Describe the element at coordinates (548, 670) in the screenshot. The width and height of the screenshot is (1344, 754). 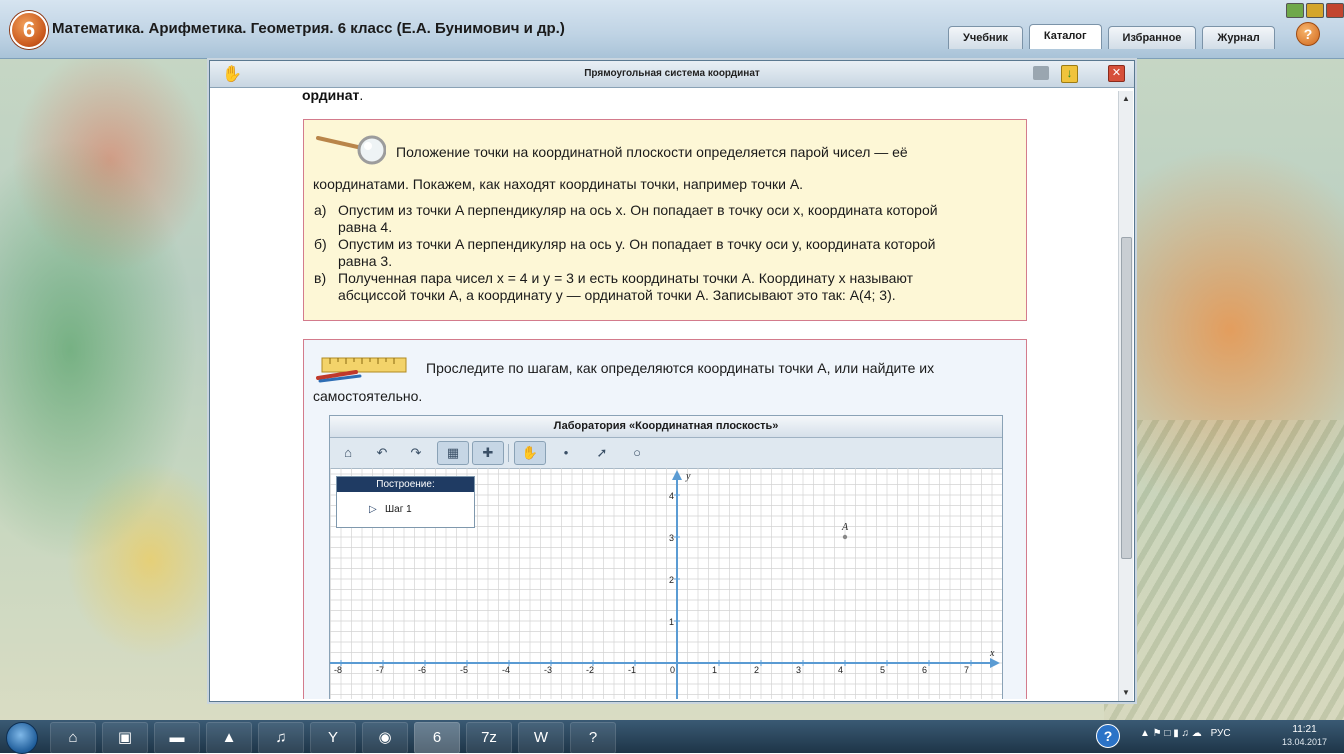
I see `x-tick-label: -3` at that location.